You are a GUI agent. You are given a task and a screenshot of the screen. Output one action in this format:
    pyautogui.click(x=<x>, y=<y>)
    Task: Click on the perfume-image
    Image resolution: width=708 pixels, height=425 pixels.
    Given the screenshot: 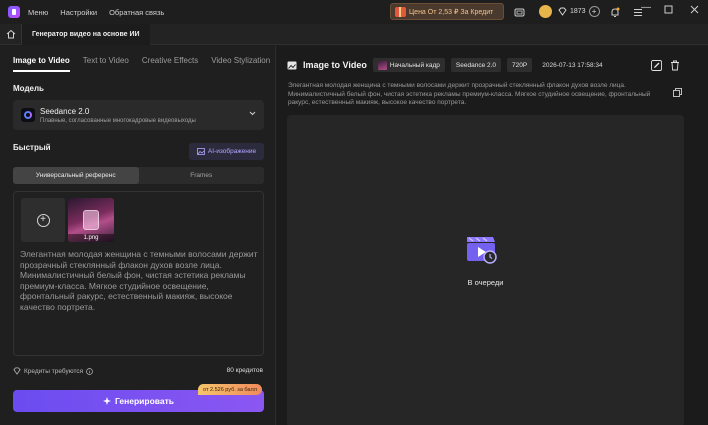 What is the action you would take?
    pyautogui.click(x=91, y=220)
    